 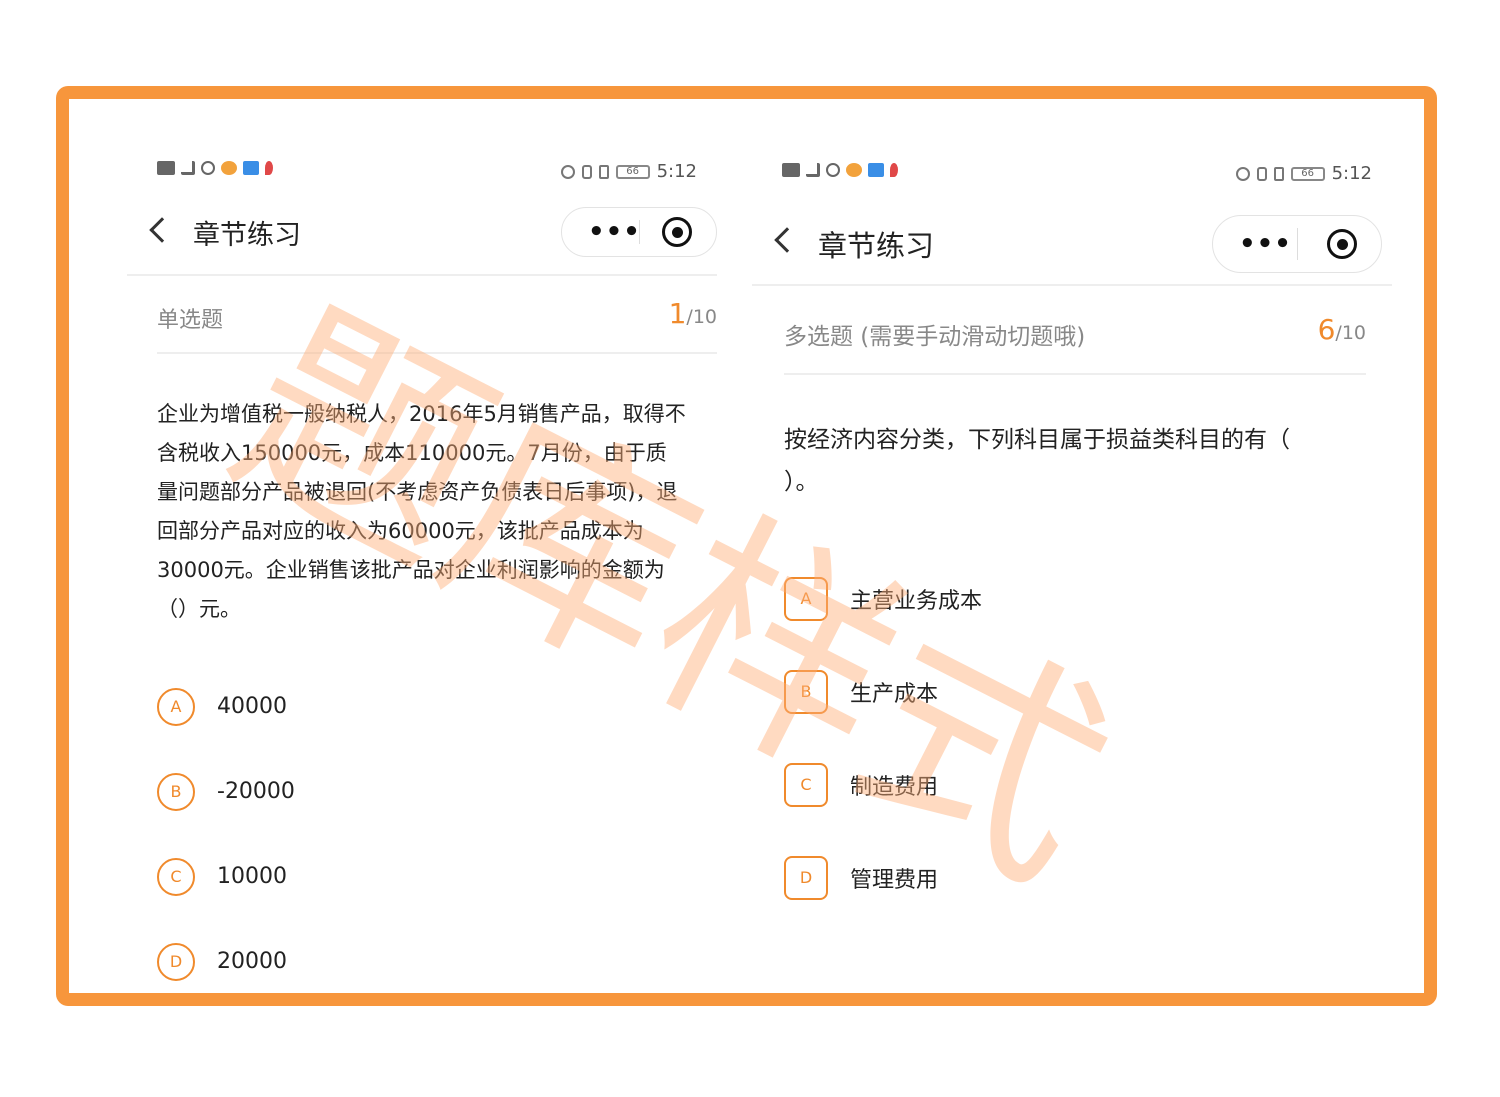 I want to click on option-d: D 20000, so click(x=407, y=956).